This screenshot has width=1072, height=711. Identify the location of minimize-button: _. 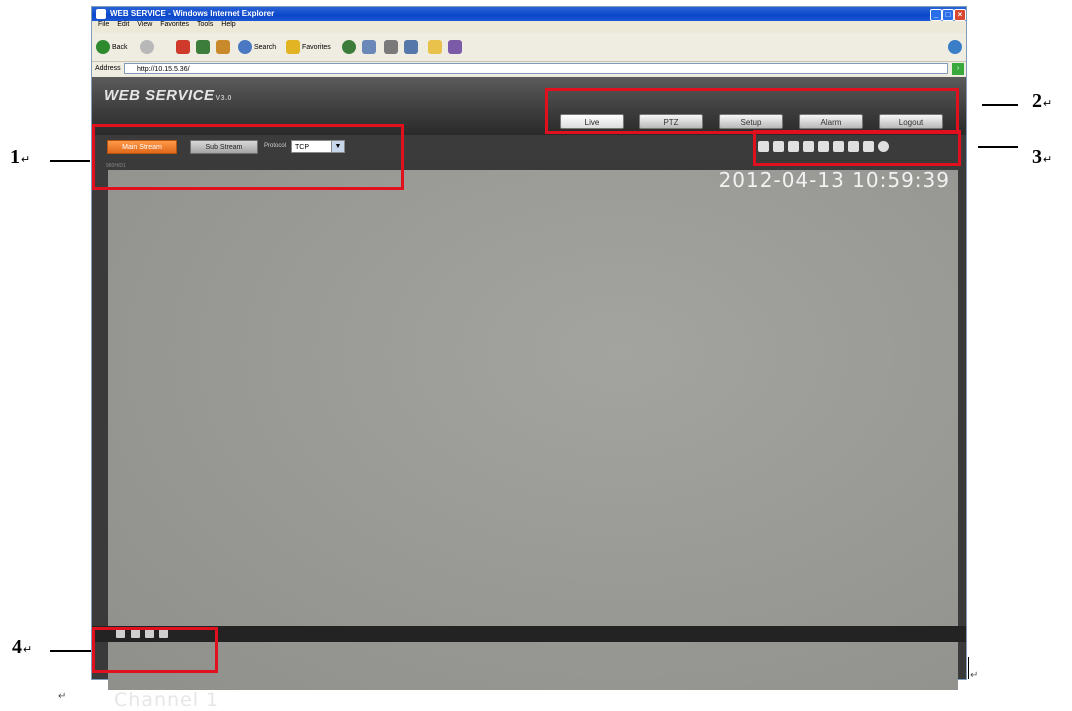
(936, 15).